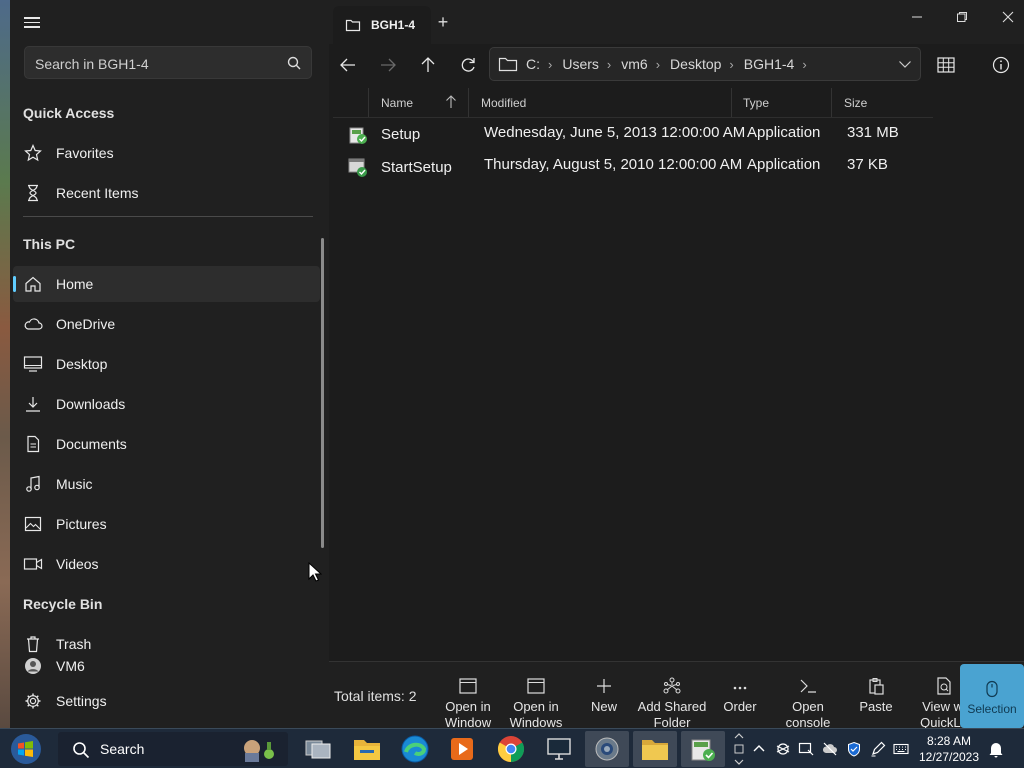 The height and width of the screenshot is (768, 1024). I want to click on mouse-icon, so click(992, 689).